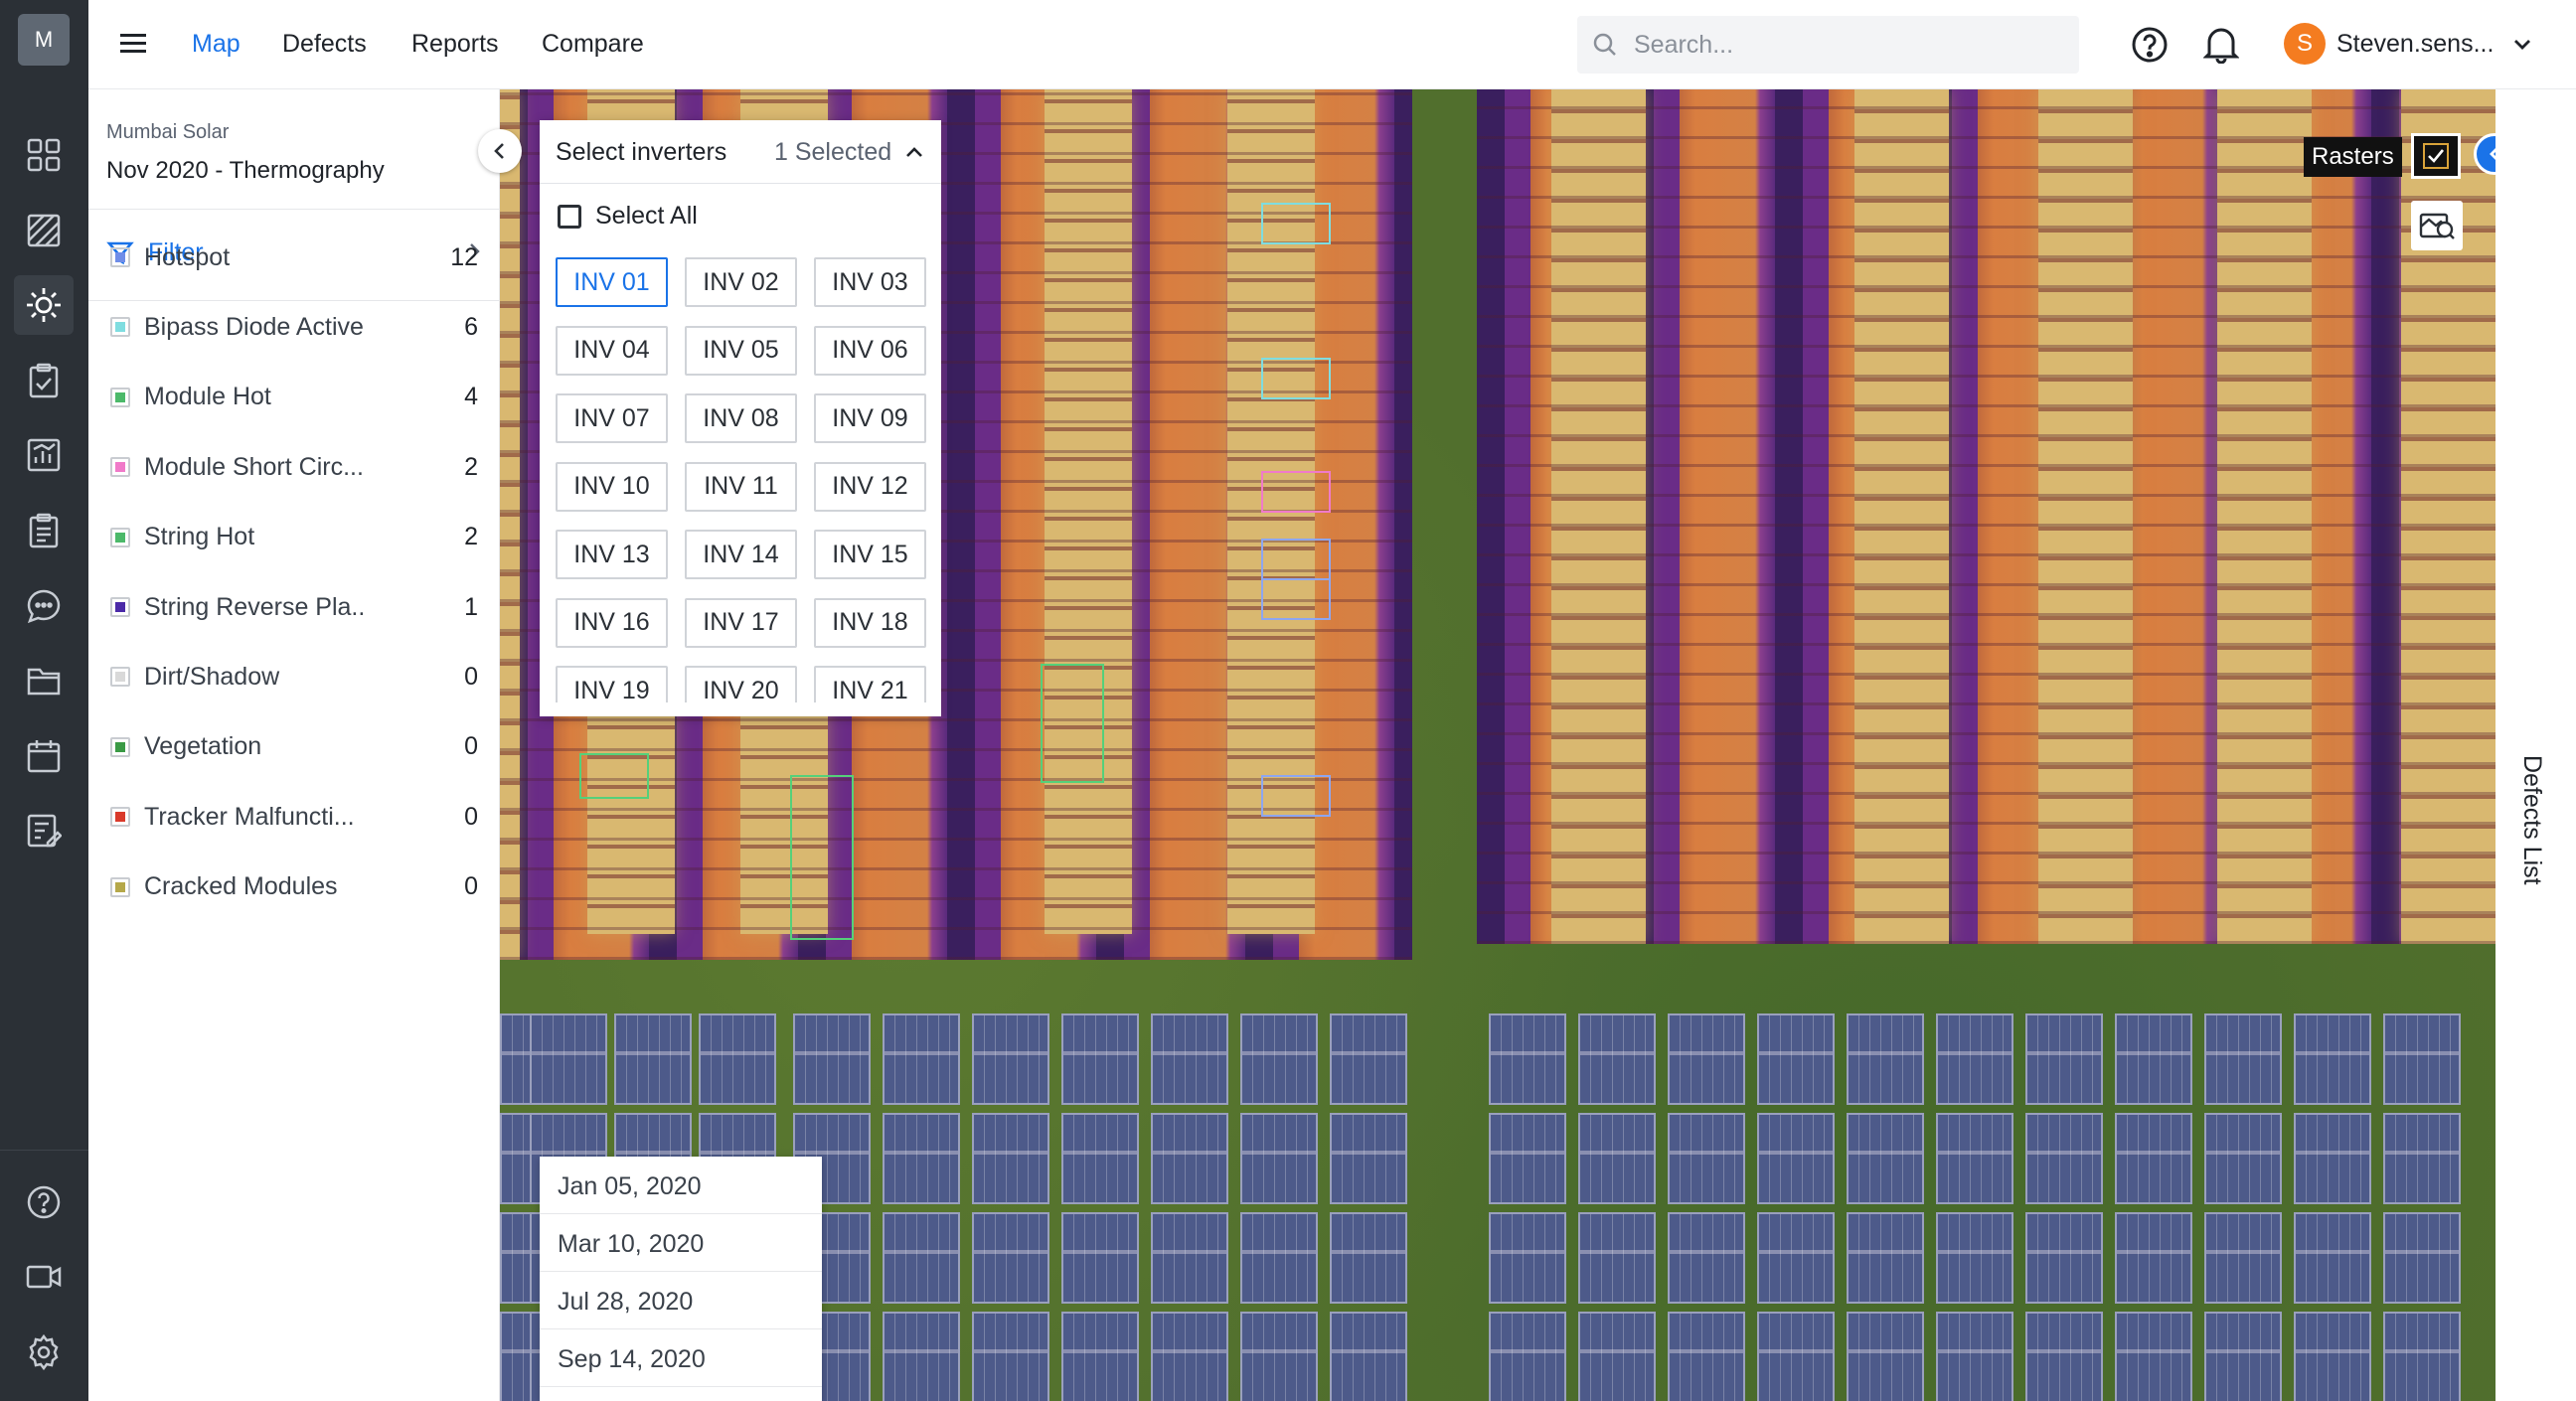 This screenshot has width=2576, height=1401. I want to click on inverter-button: INV 07, so click(612, 418).